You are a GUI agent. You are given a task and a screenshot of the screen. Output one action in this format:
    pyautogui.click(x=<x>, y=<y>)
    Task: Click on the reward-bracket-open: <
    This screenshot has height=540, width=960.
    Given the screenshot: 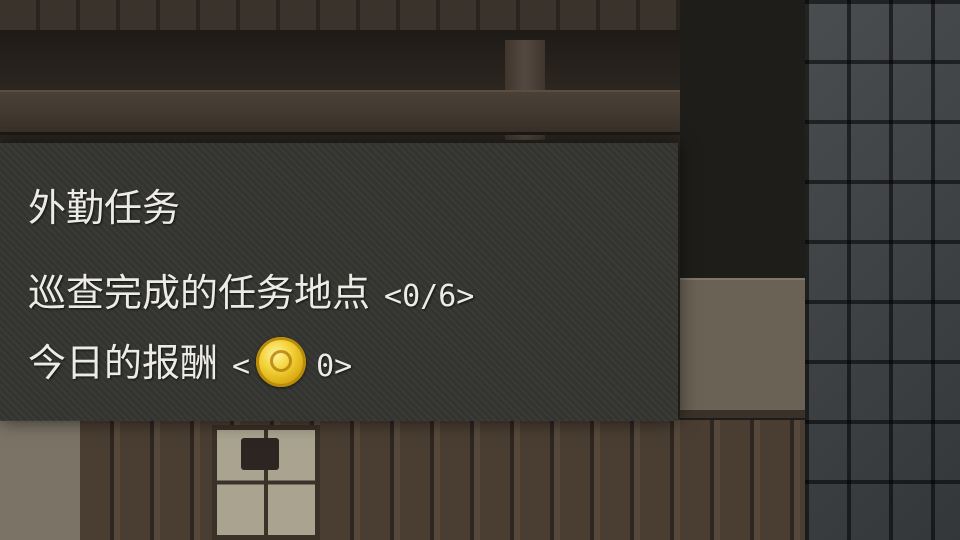 What is the action you would take?
    pyautogui.click(x=241, y=366)
    